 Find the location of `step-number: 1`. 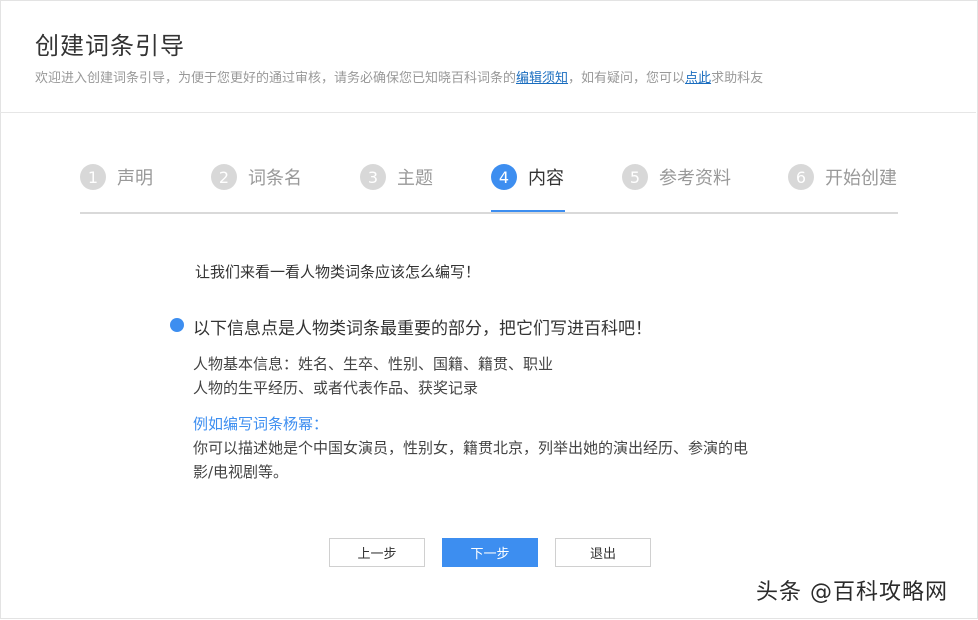

step-number: 1 is located at coordinates (93, 177).